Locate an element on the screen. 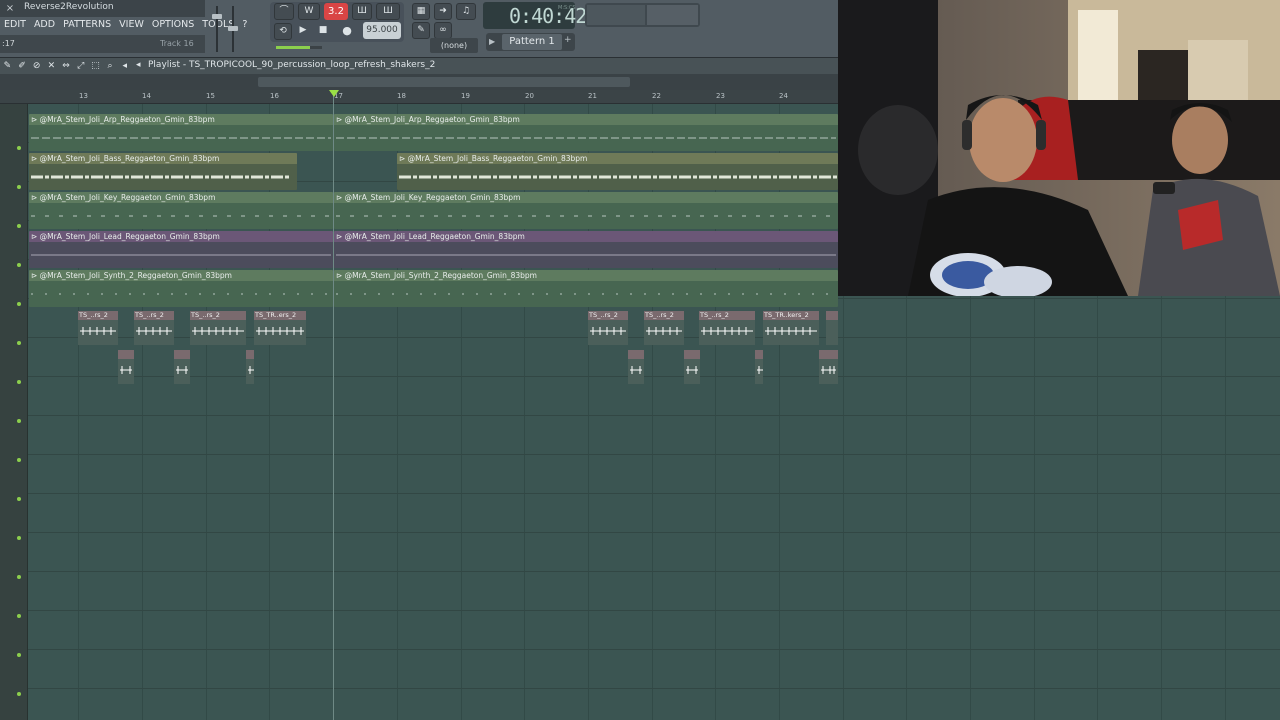 The height and width of the screenshot is (720, 1280). record-button: ● is located at coordinates (347, 31).